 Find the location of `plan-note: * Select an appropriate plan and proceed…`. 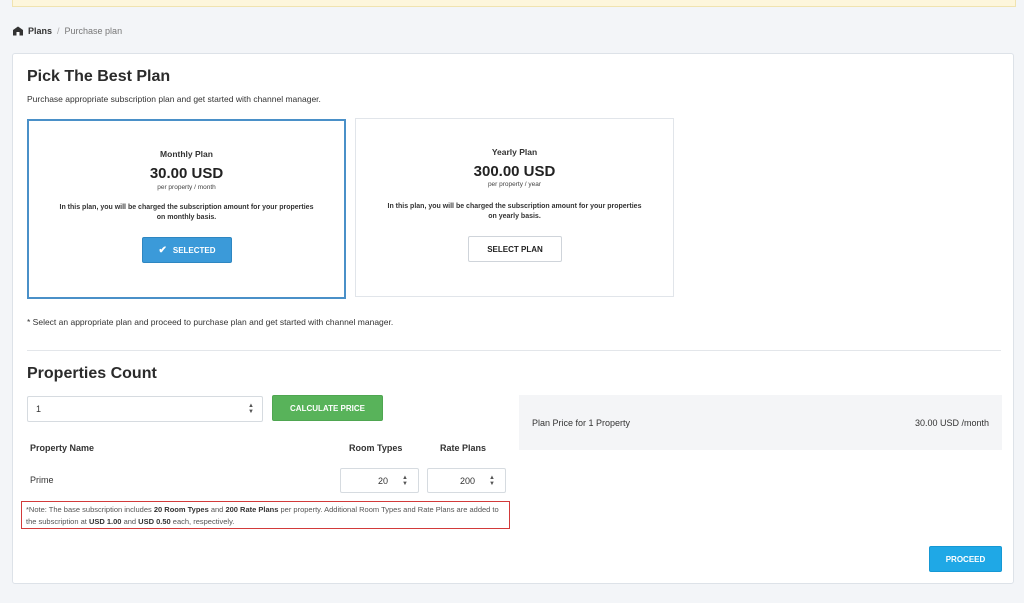

plan-note: * Select an appropriate plan and proceed… is located at coordinates (210, 322).